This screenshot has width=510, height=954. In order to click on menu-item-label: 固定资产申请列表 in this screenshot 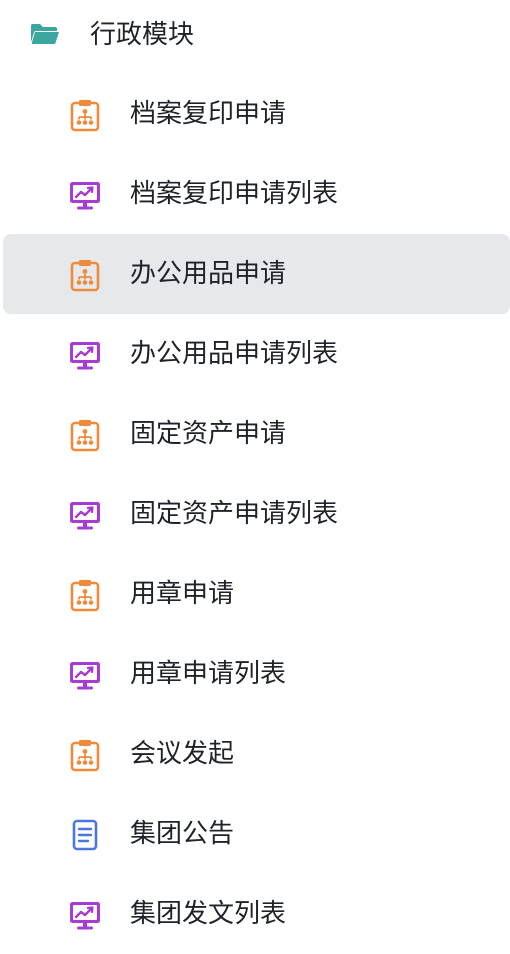, I will do `click(234, 514)`.